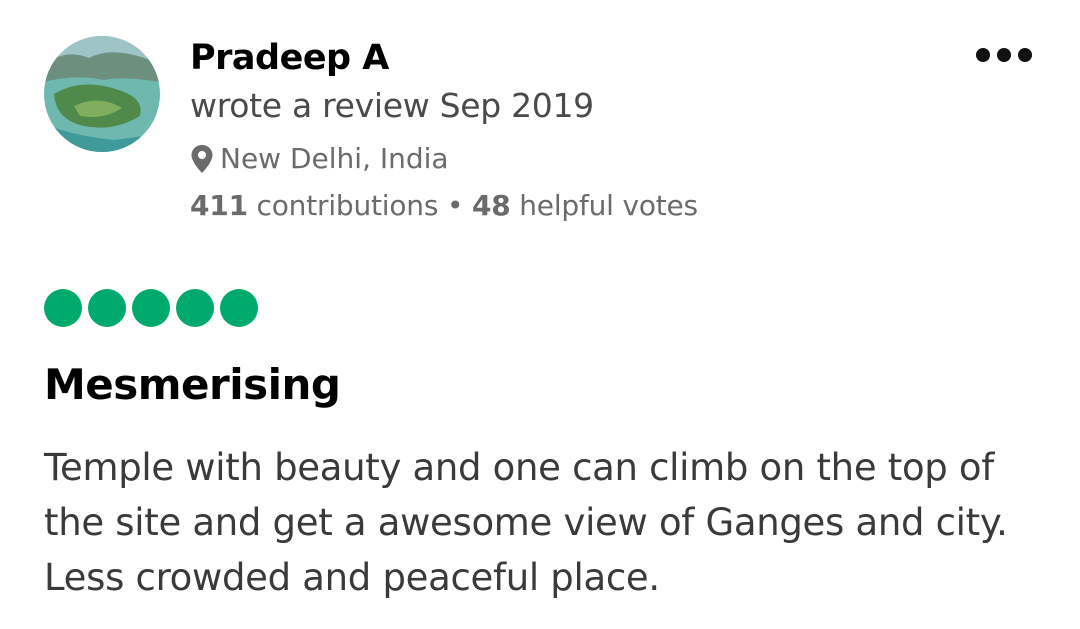 The image size is (1080, 629). I want to click on contributions-label: contributions, so click(343, 205).